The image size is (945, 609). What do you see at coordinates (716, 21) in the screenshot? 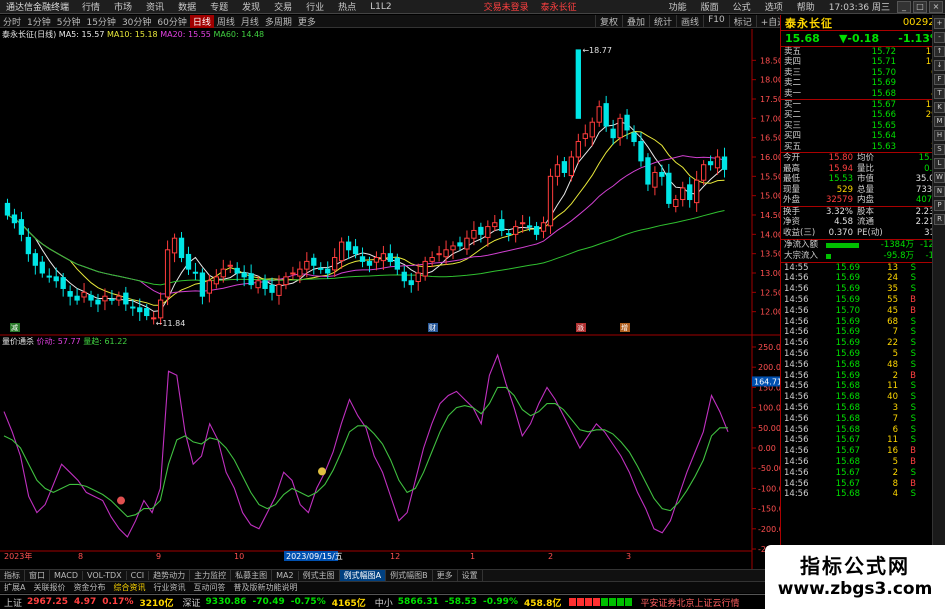
I see `chart-tool-button: F10` at bounding box center [716, 21].